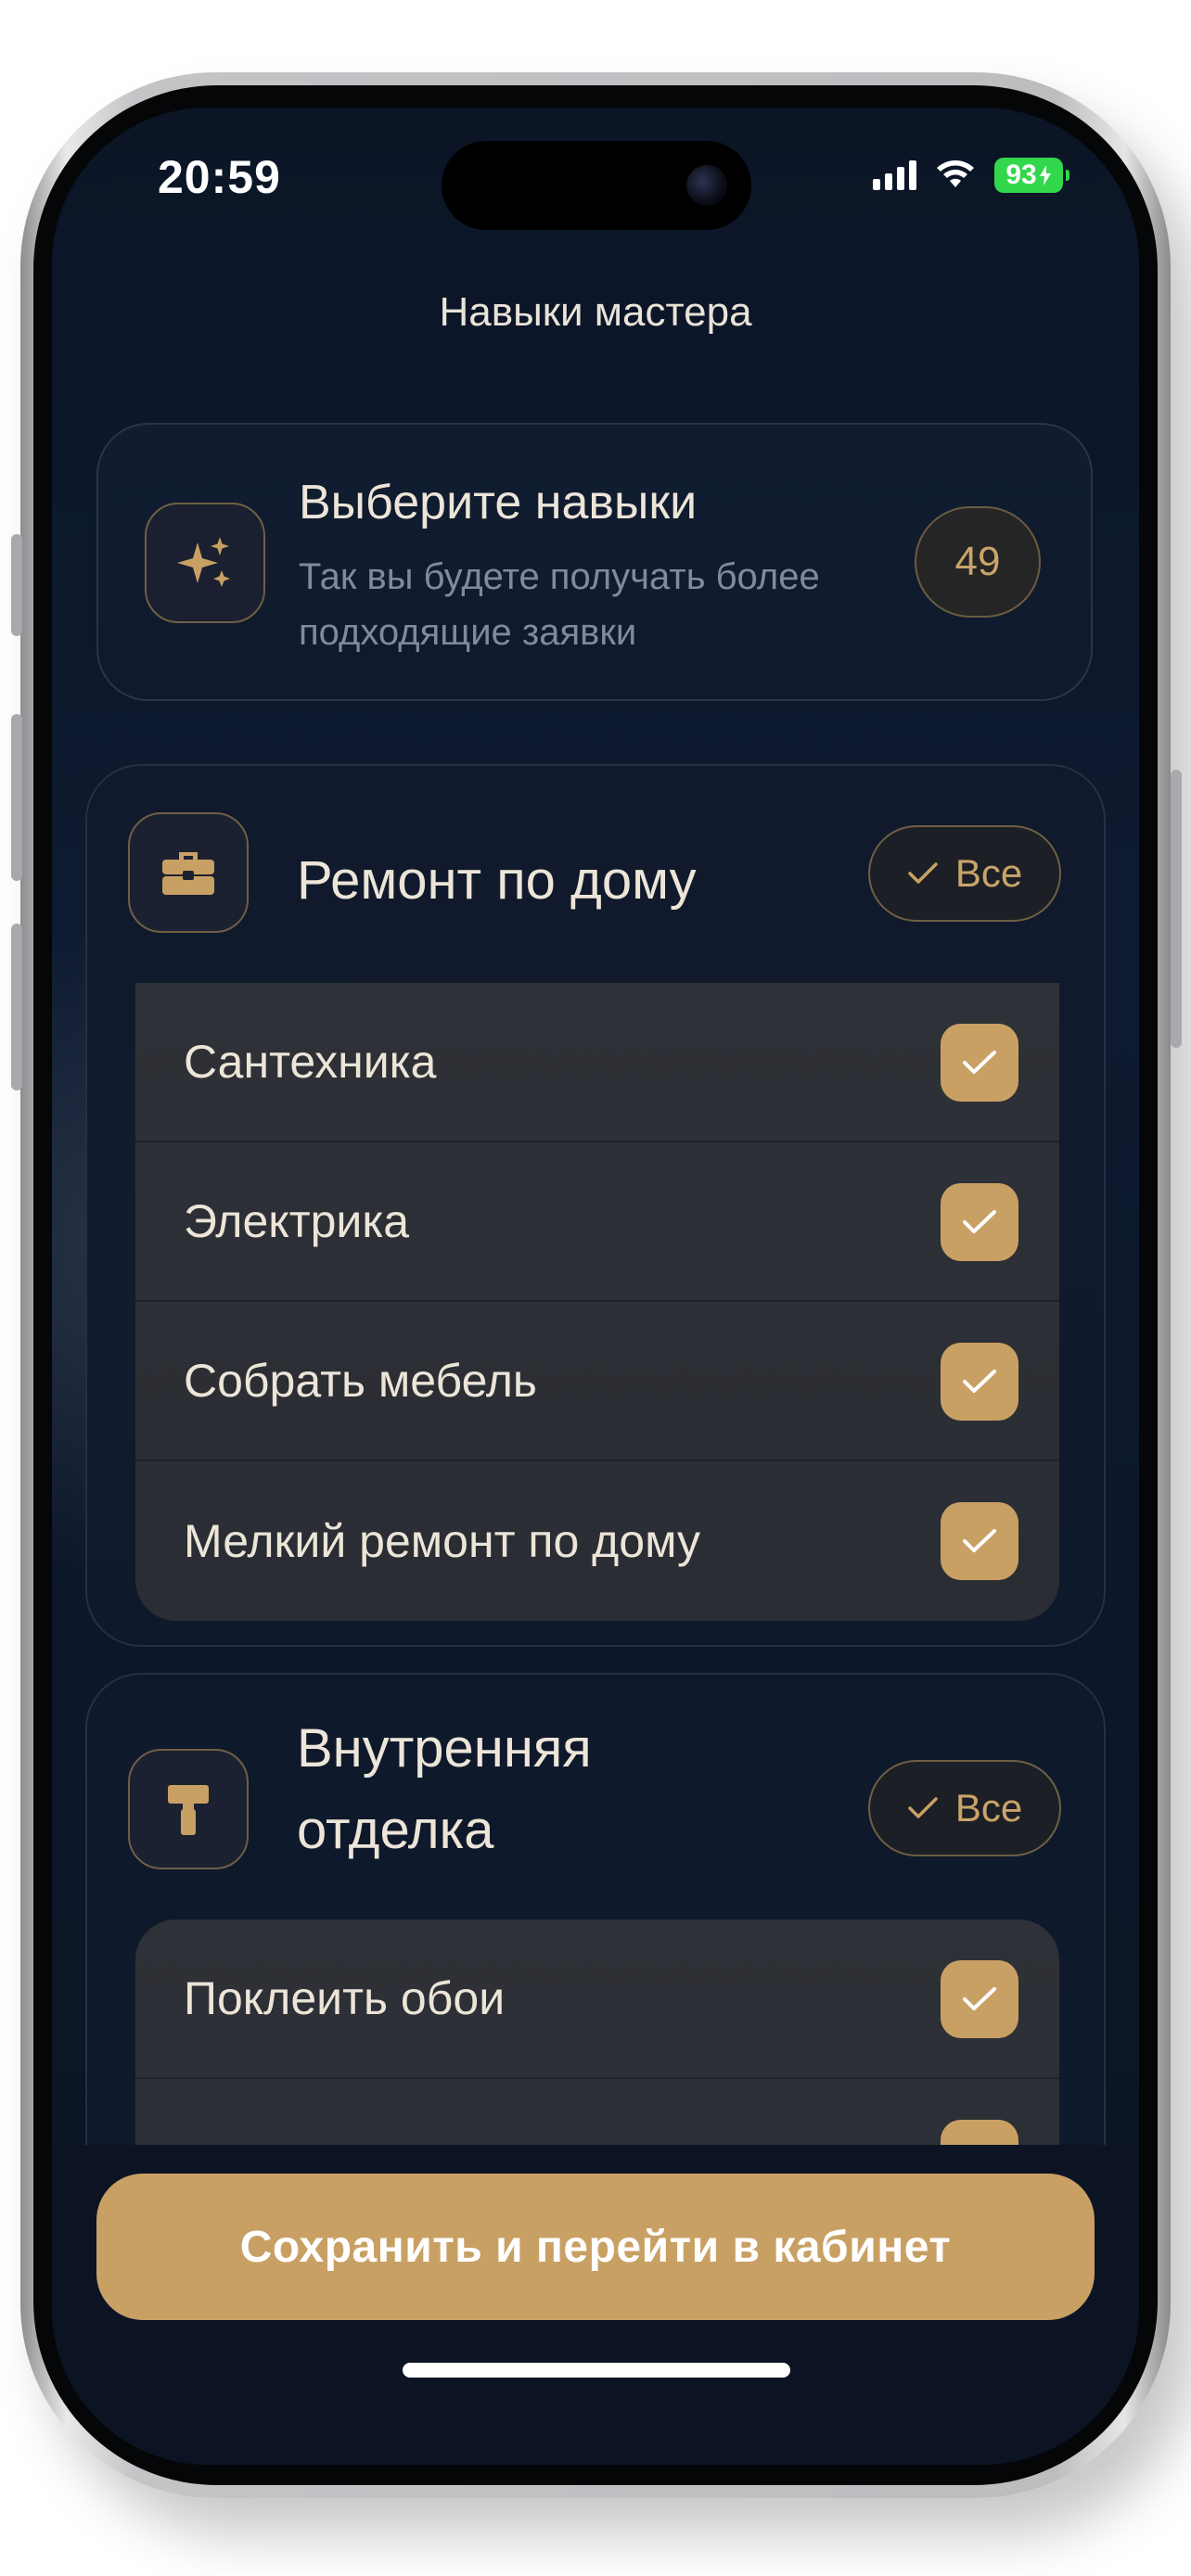 This screenshot has height=2576, width=1191. I want to click on skill-row-electrics: Электрика, so click(597, 1222).